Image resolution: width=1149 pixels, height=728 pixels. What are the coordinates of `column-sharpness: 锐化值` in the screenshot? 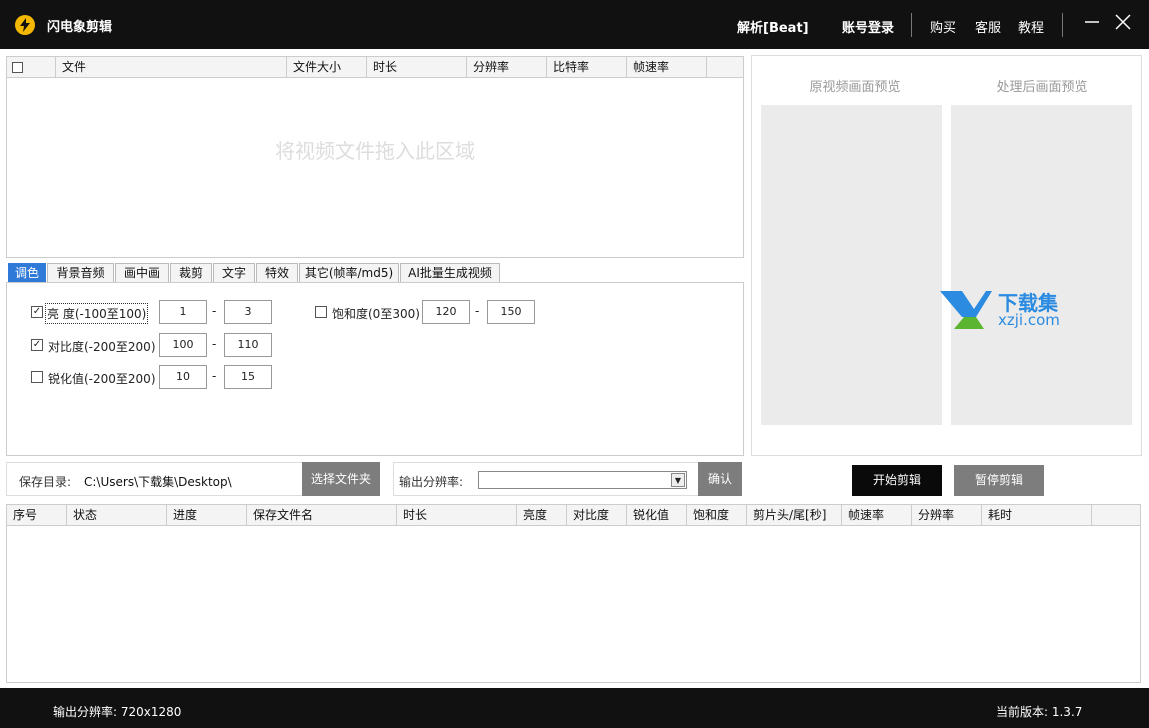 It's located at (657, 515).